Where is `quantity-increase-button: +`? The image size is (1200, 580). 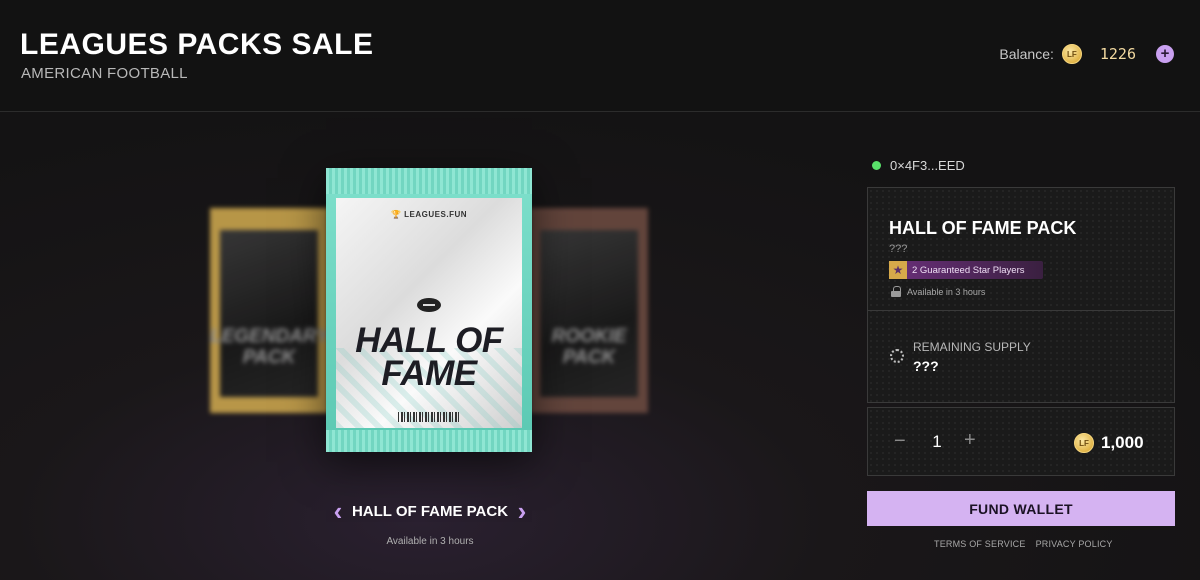 quantity-increase-button: + is located at coordinates (970, 440).